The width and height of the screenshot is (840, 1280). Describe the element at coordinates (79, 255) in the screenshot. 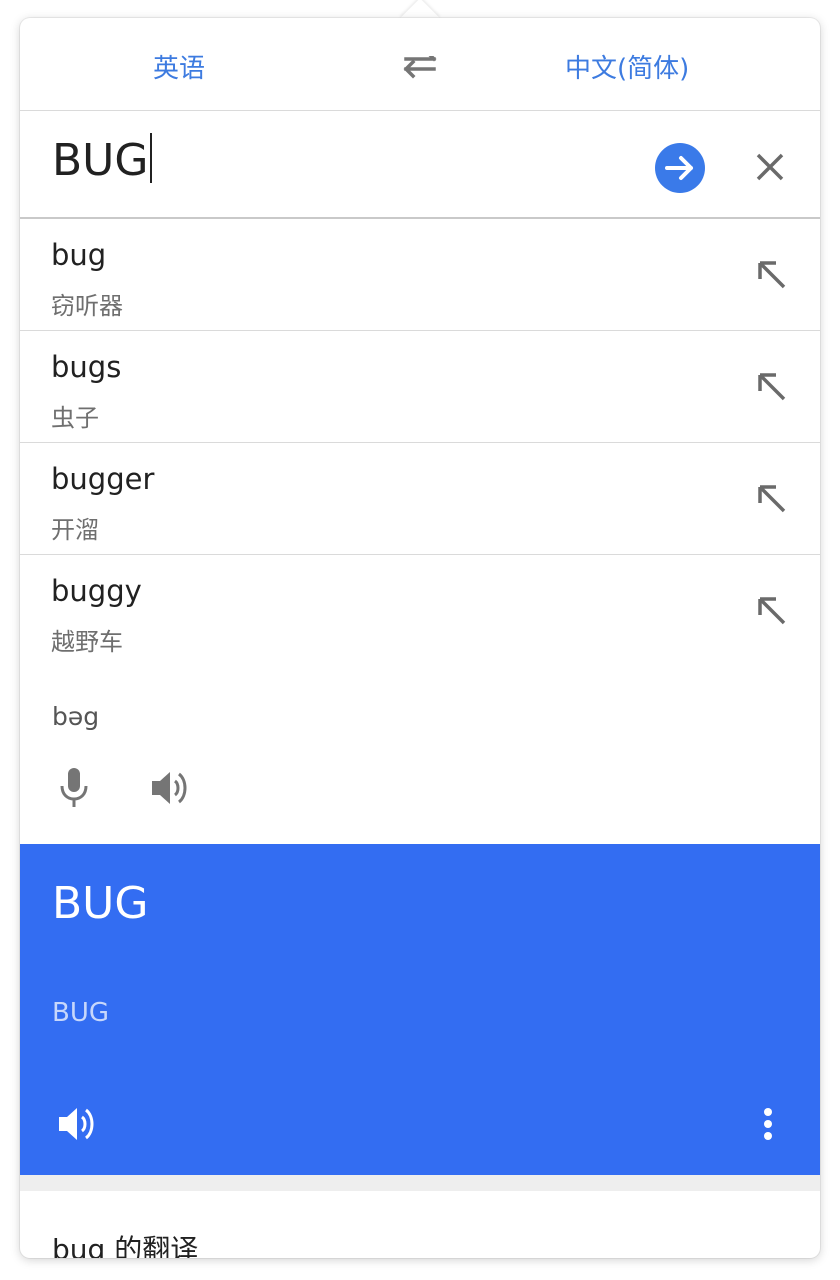

I see `suggestion-word: bug` at that location.